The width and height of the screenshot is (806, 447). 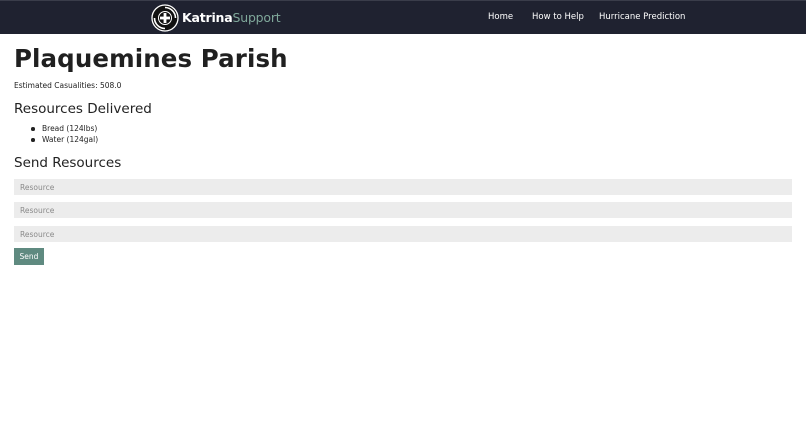 I want to click on list-item-label: Water (124gal), so click(x=70, y=139).